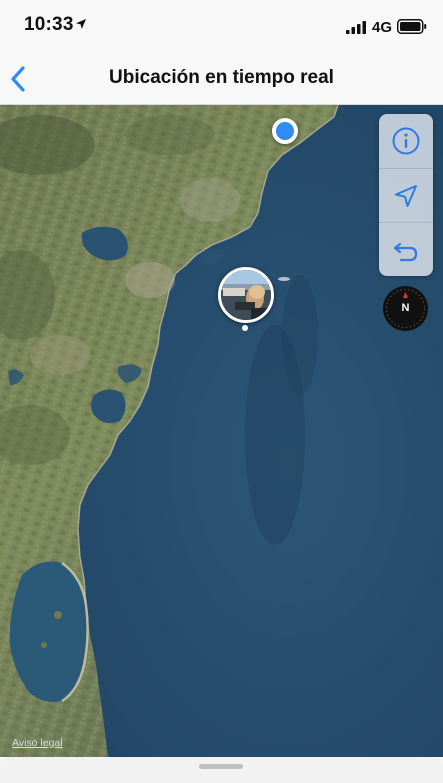 Image resolution: width=443 pixels, height=783 pixels. What do you see at coordinates (221, 766) in the screenshot?
I see `sheet-drag-handle` at bounding box center [221, 766].